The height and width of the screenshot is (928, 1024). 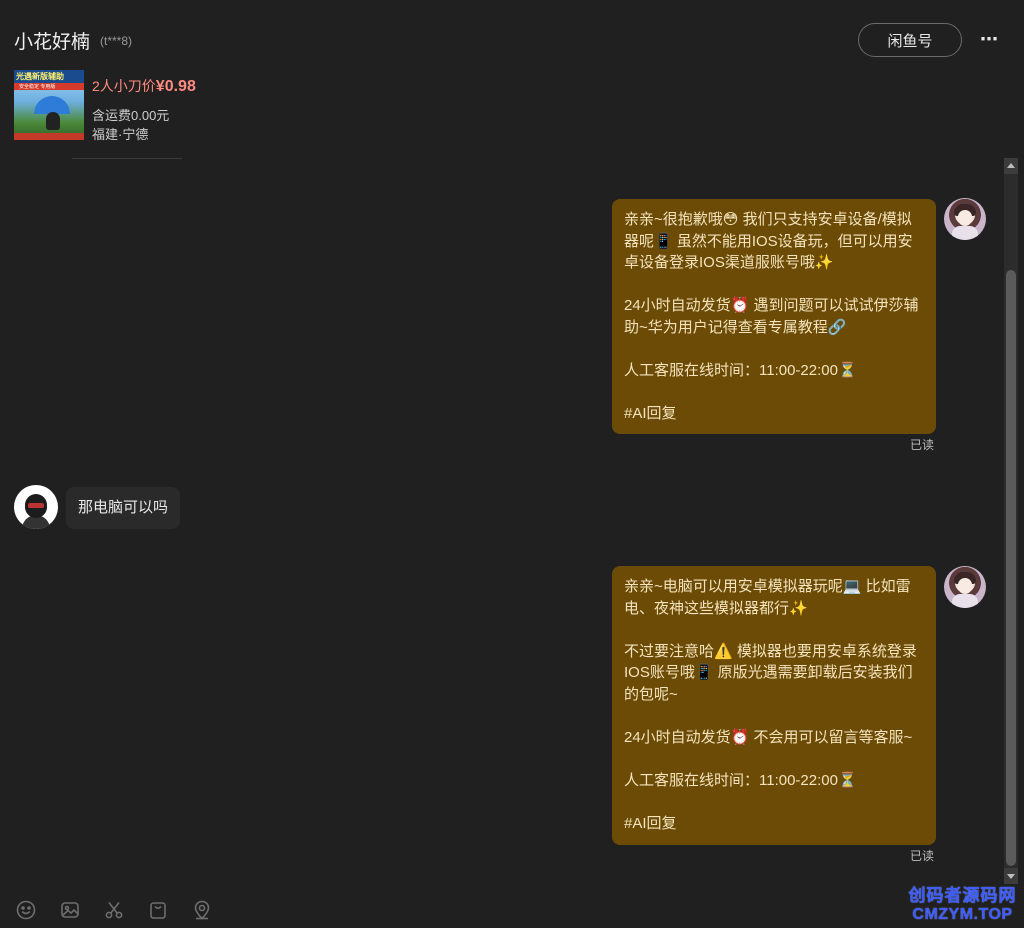 I want to click on xianyu-id-label: 闲鱼号, so click(x=910, y=41).